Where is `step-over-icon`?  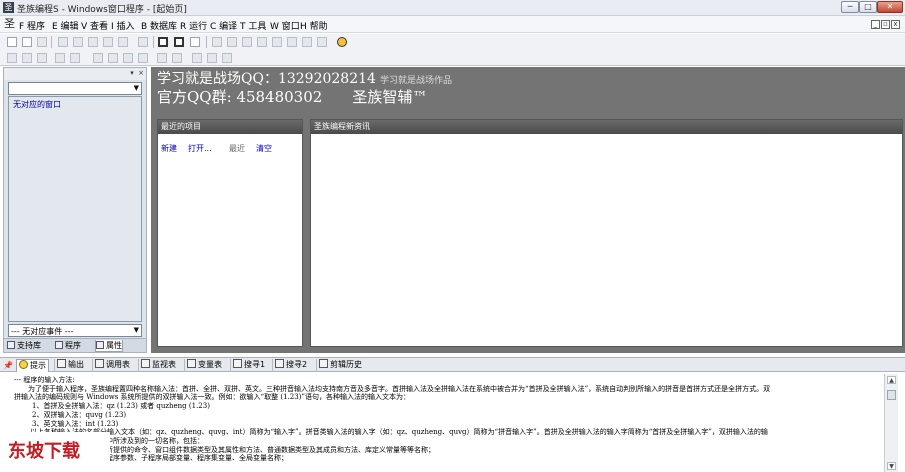
step-over-icon is located at coordinates (262, 42).